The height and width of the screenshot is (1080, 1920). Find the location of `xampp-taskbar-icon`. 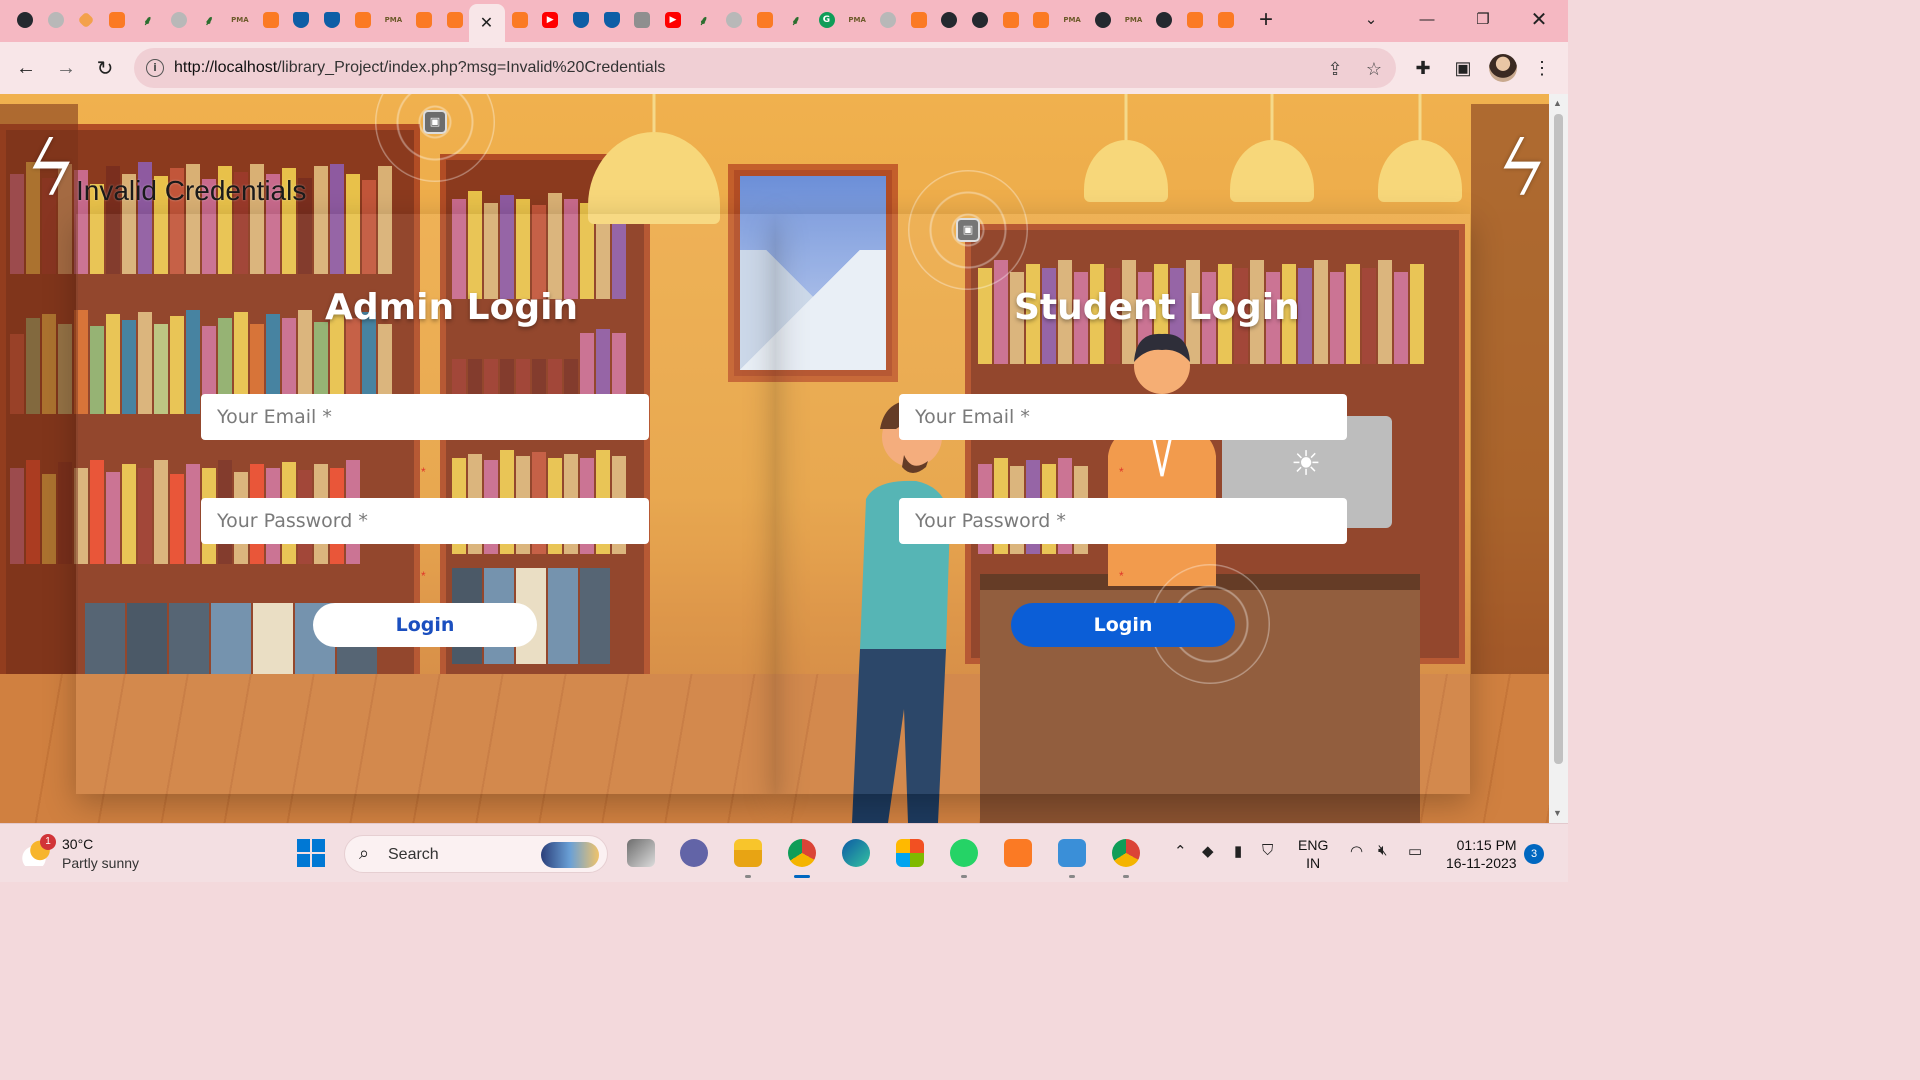

xampp-taskbar-icon is located at coordinates (1018, 853).